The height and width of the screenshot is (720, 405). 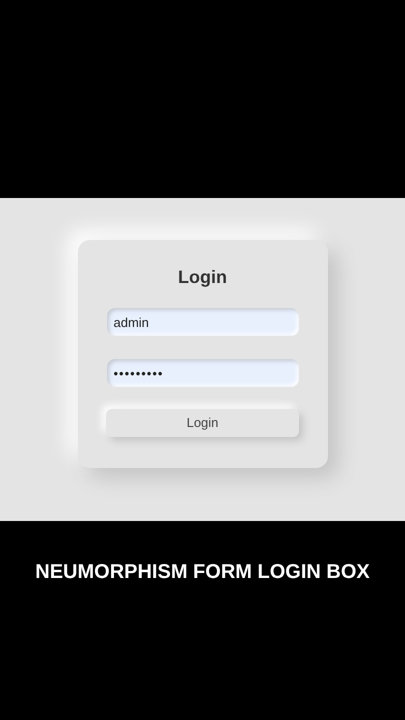 I want to click on password-field: •••••••••, so click(x=202, y=373).